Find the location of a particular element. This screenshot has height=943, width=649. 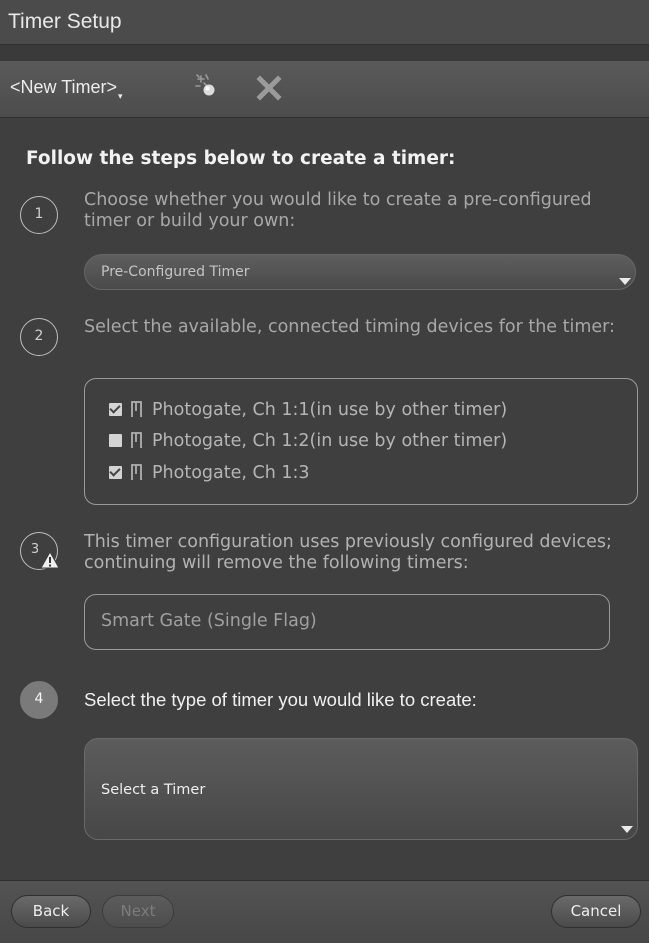

timer-name-dropdown: <New Timer>▾ is located at coordinates (66, 89).